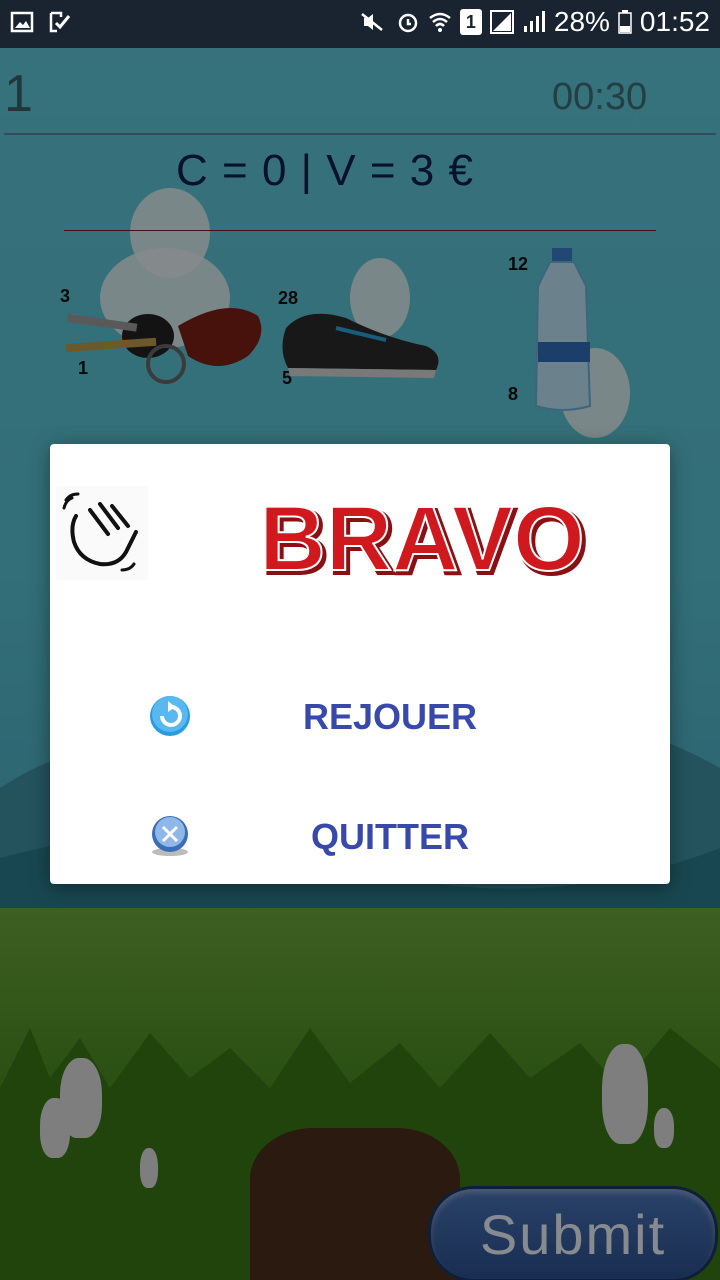  Describe the element at coordinates (581, 21) in the screenshot. I see `battery-percentage: 28%` at that location.